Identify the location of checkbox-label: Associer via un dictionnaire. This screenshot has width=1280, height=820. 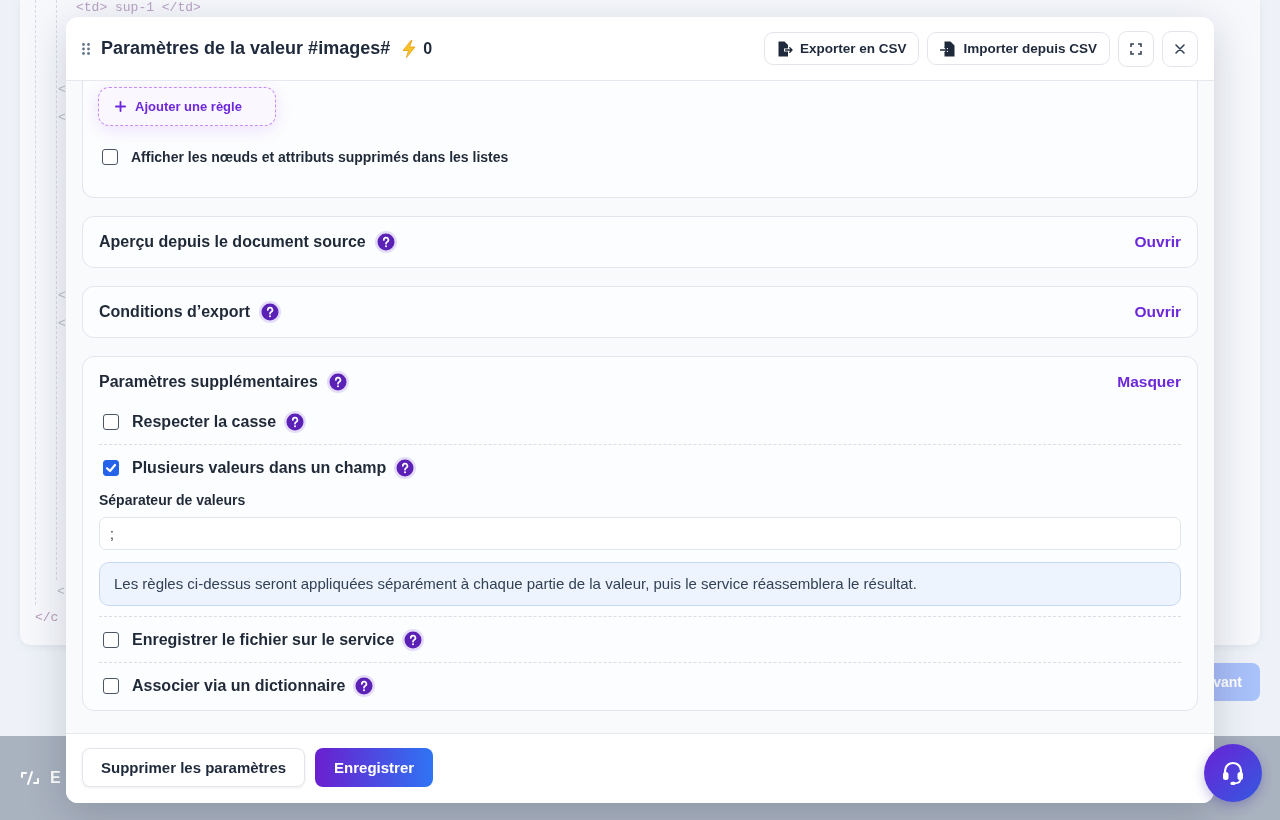
(239, 686).